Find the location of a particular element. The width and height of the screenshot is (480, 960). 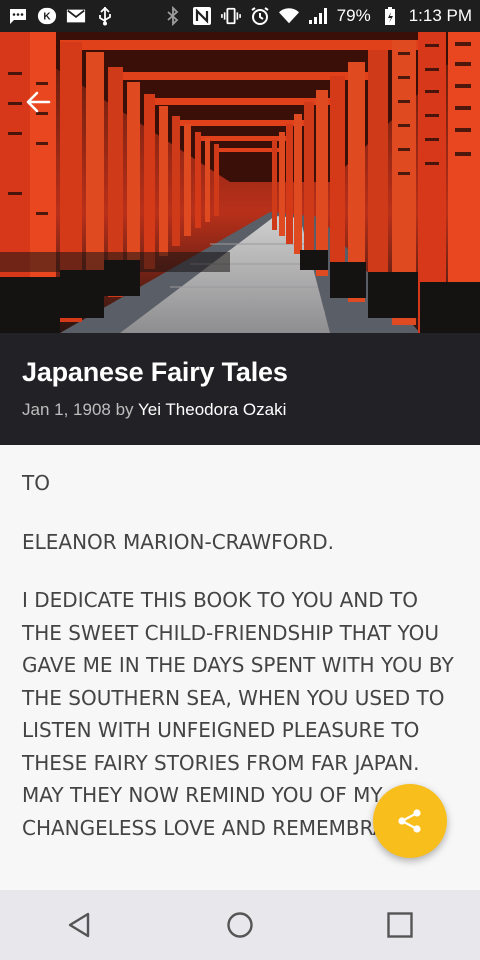

nav-recents-button is located at coordinates (400, 925).